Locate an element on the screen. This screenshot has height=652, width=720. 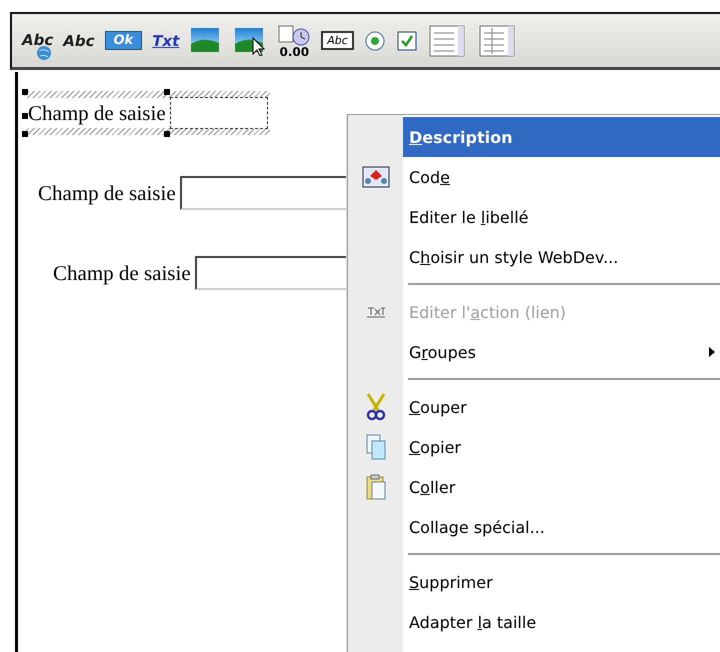
copy-icon is located at coordinates (375, 447).